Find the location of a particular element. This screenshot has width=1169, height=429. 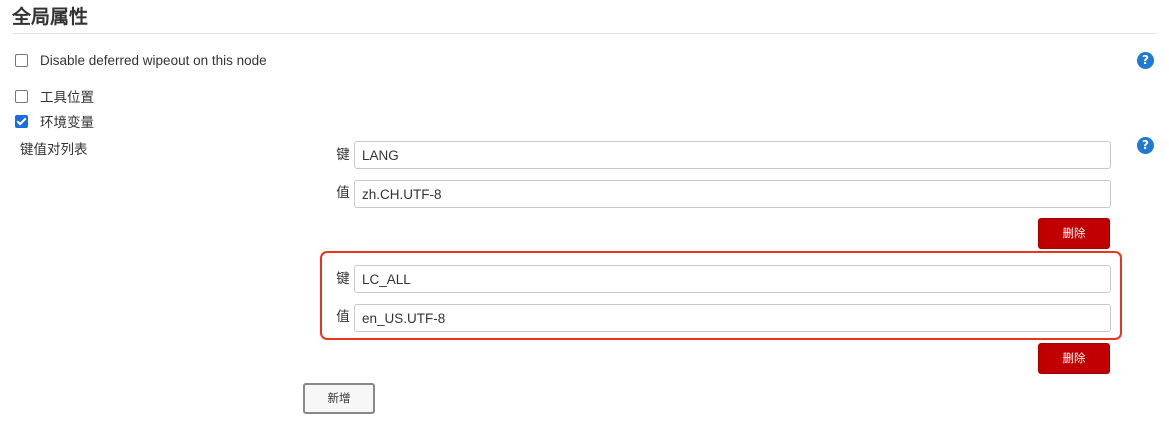

tool-locations-label: 工具位置 is located at coordinates (67, 97).